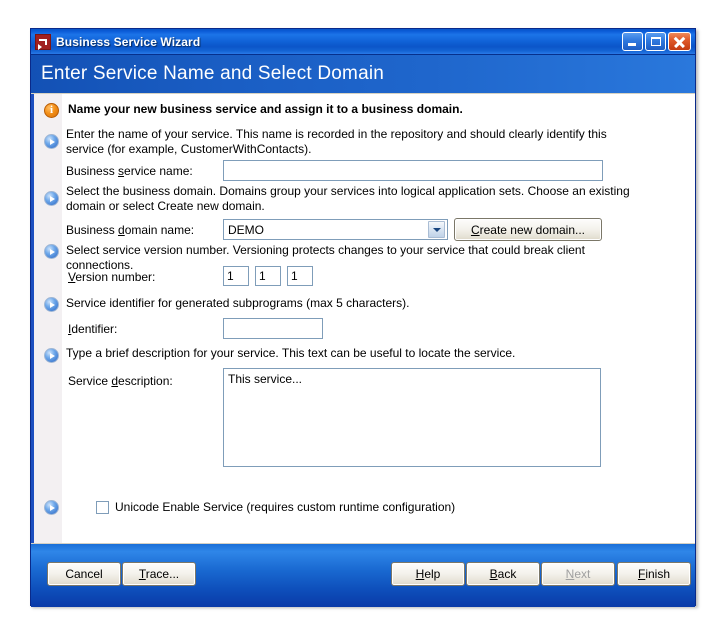  I want to click on arrow-bullet-icon-unicode, so click(51, 507).